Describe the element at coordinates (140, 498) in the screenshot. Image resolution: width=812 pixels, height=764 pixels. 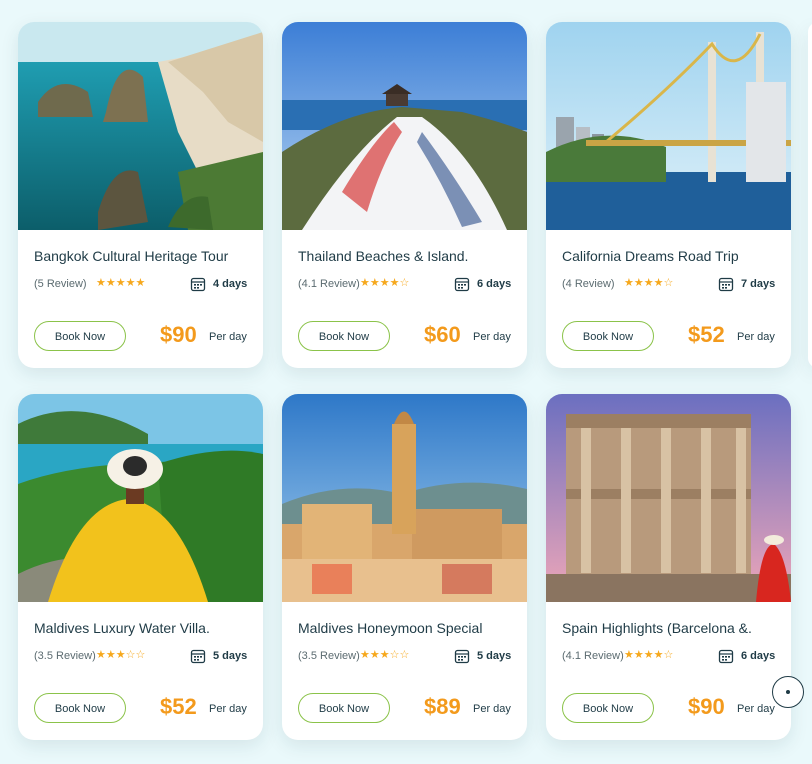
I see `tour-photo-woman-yellow-dress` at that location.